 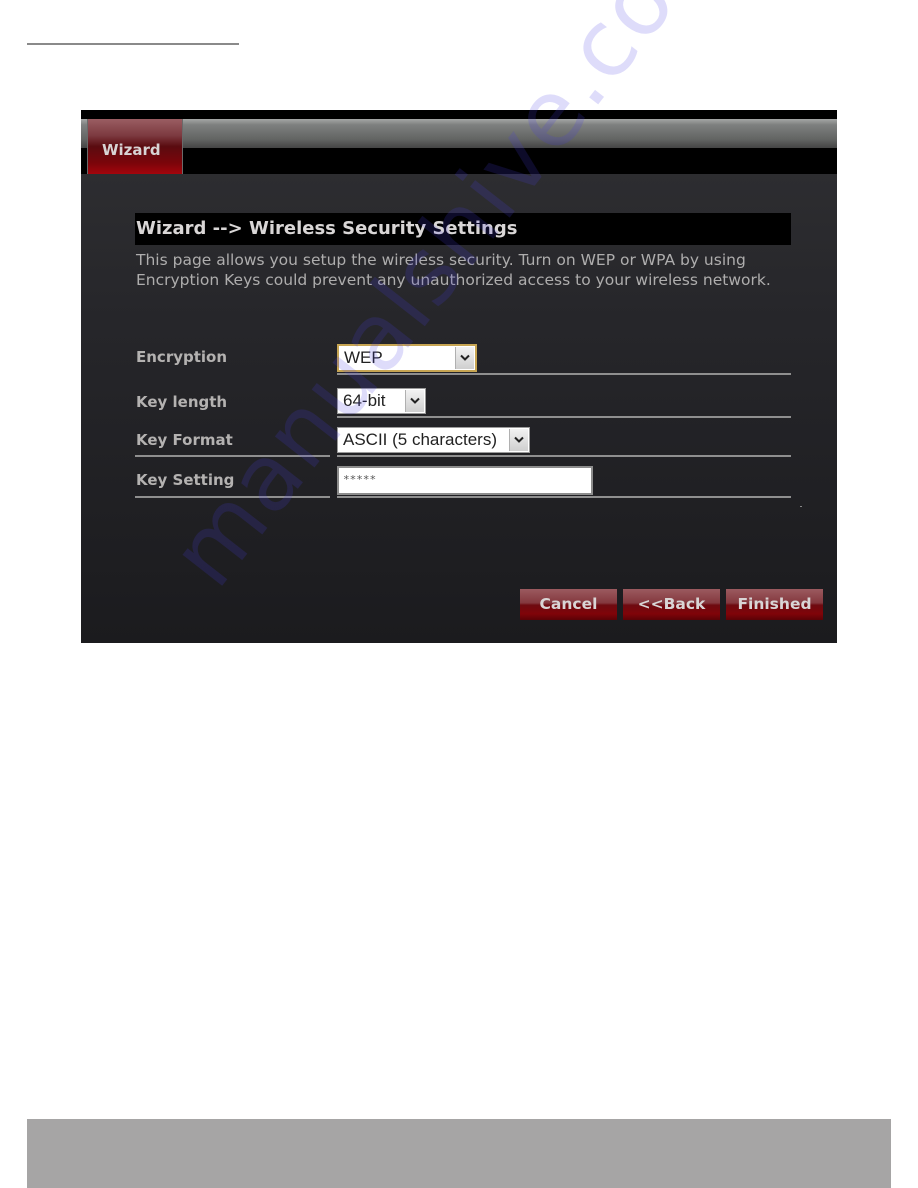 I want to click on encryption-rule, so click(x=564, y=374).